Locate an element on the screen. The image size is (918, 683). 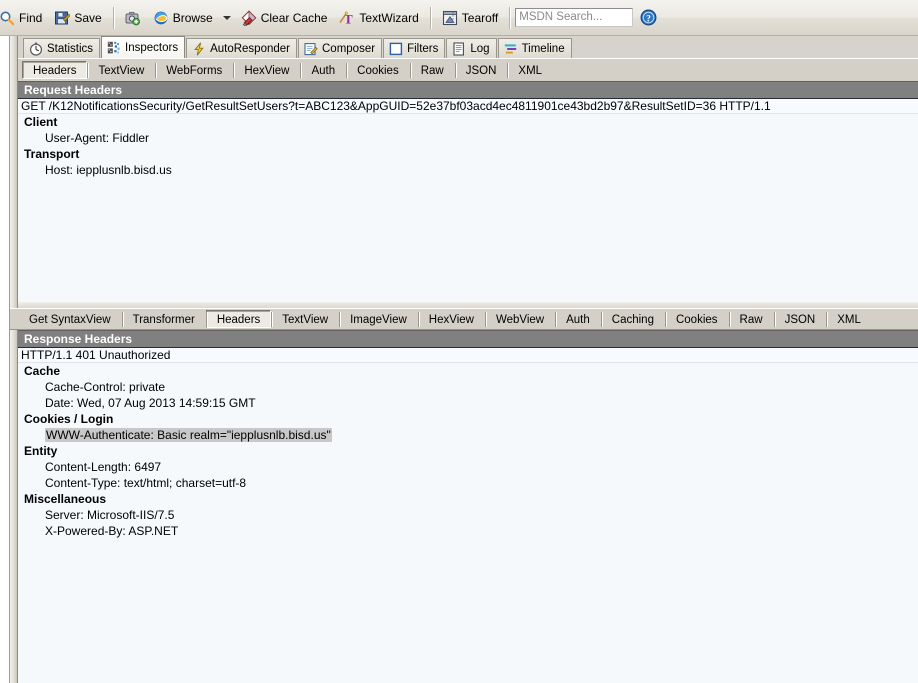
tab-inspectors-label: Inspectors is located at coordinates (152, 47).